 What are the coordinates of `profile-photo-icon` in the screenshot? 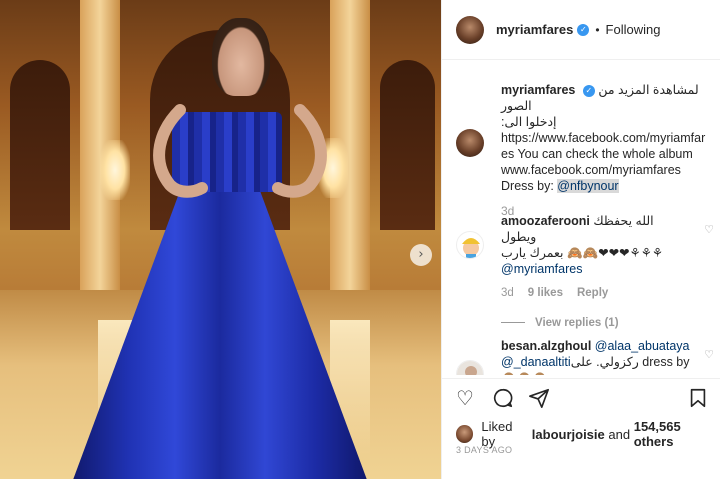 It's located at (470, 368).